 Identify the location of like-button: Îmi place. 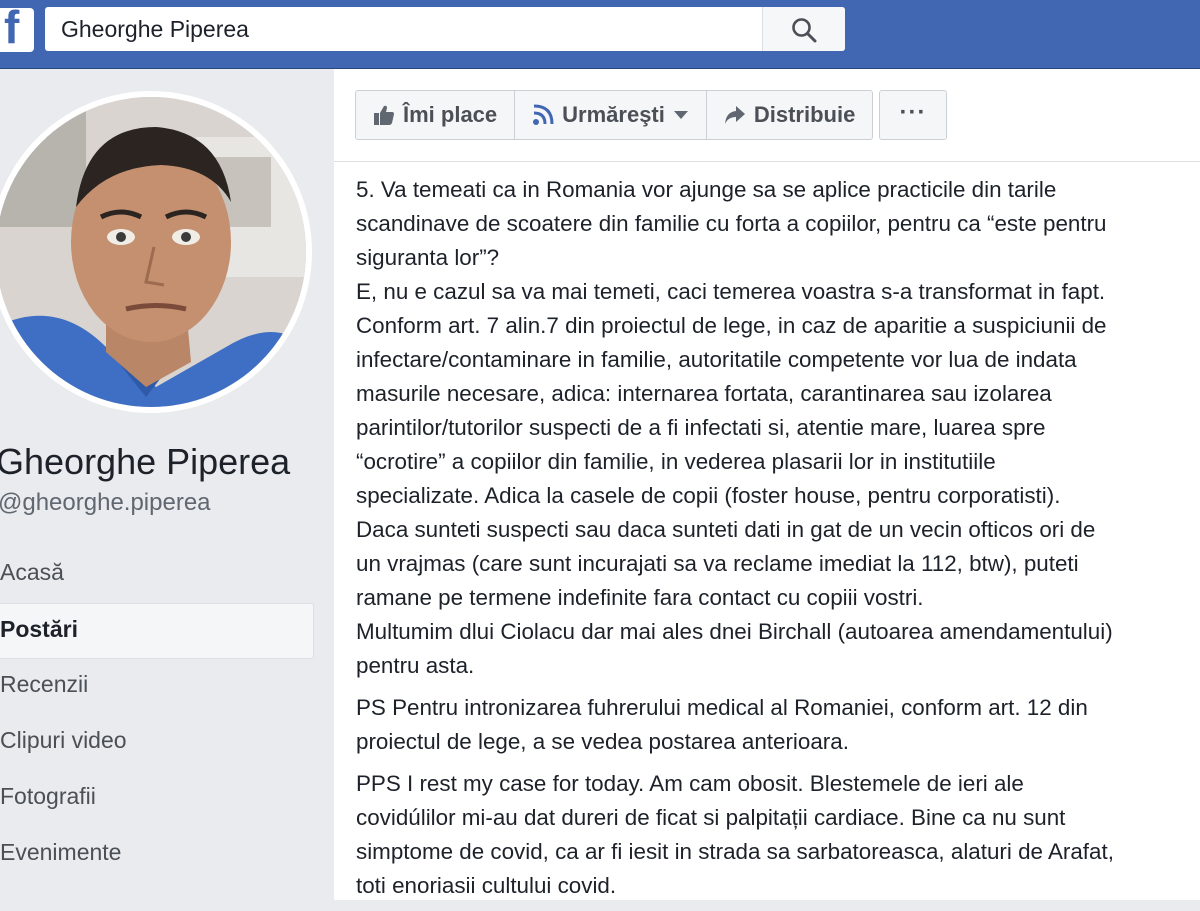
(436, 115).